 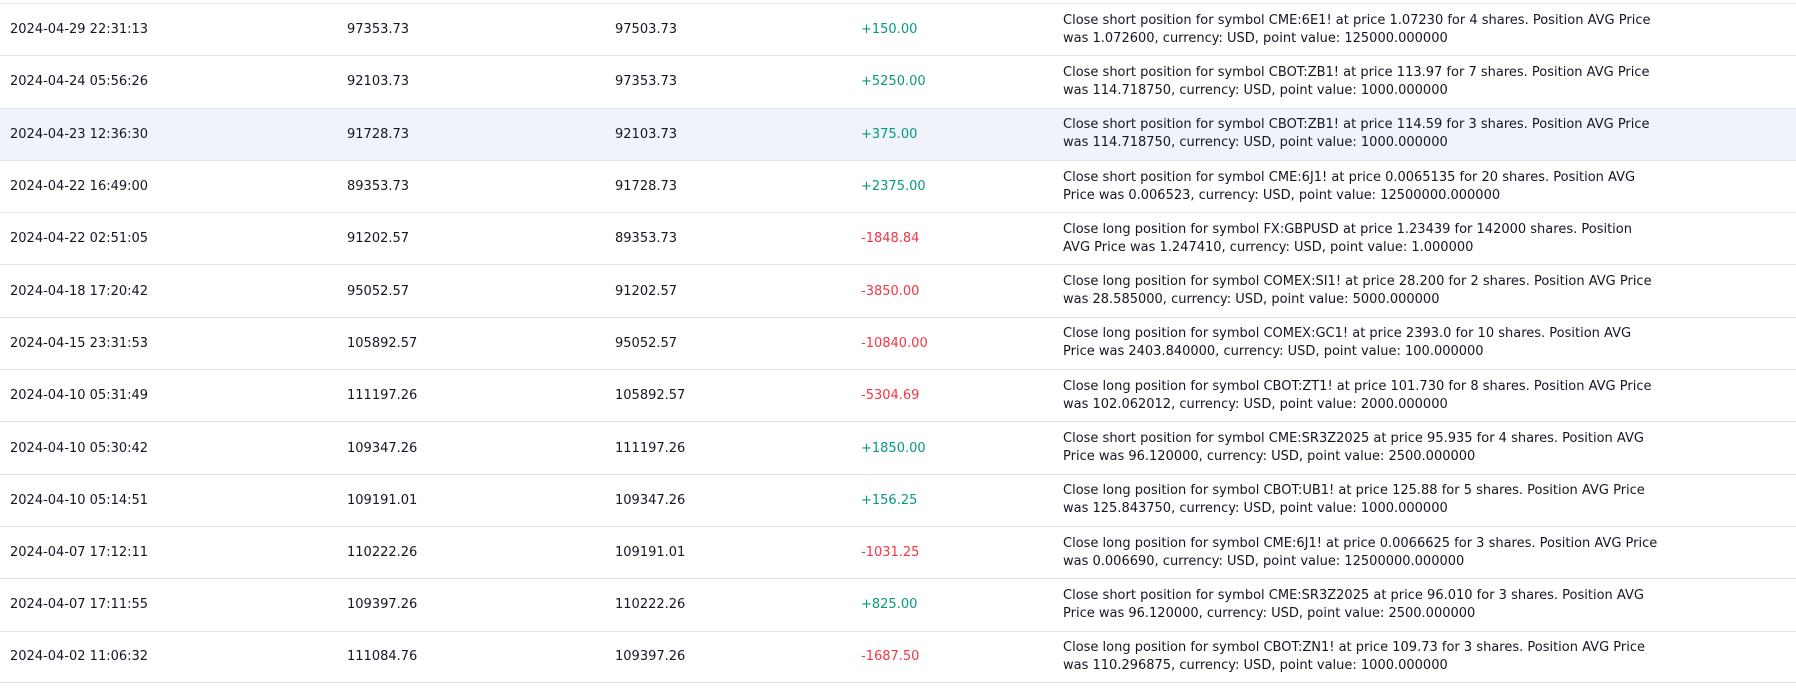 I want to click on pnl-cell: -1848.84, so click(x=890, y=239).